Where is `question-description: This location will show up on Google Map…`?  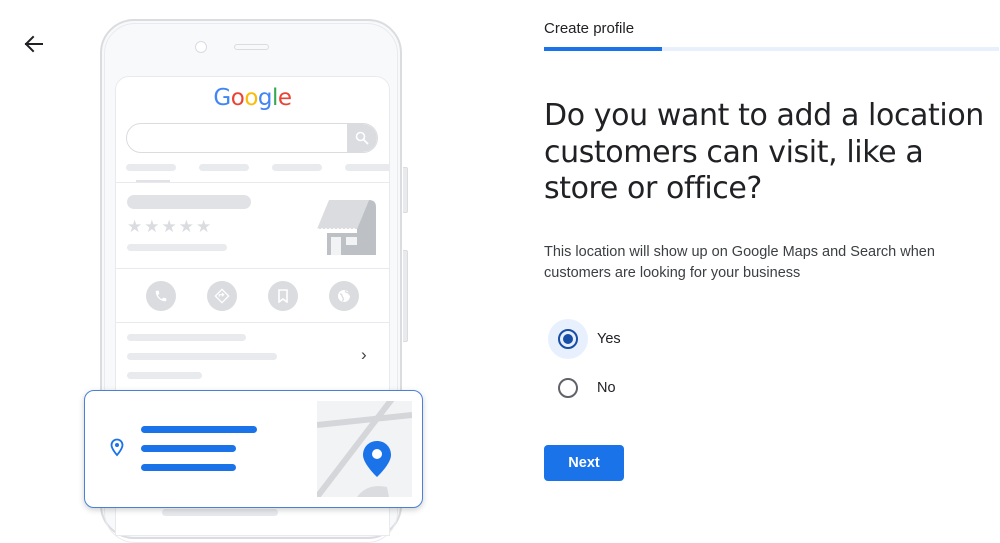
question-description: This location will show up on Google Map… is located at coordinates (739, 262).